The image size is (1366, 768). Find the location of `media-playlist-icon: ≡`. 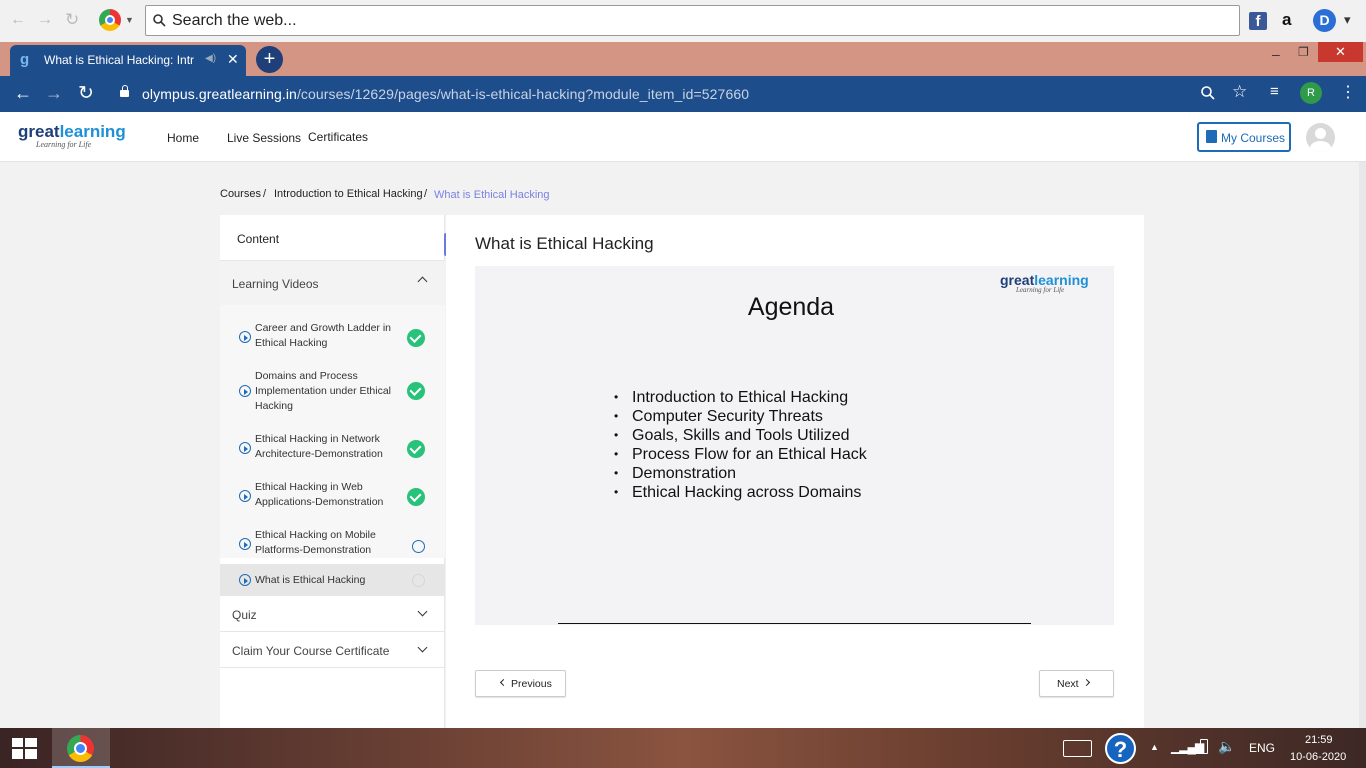

media-playlist-icon: ≡ is located at coordinates (1274, 91).